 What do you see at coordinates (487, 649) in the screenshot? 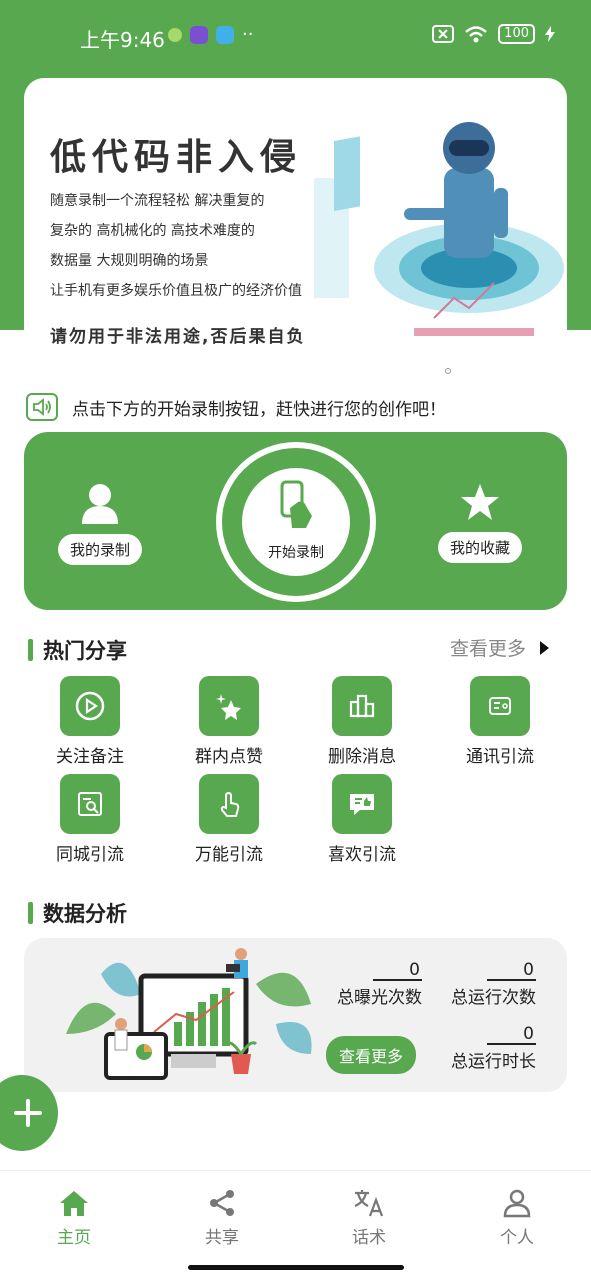
I see `see-more-label: 查看更多` at bounding box center [487, 649].